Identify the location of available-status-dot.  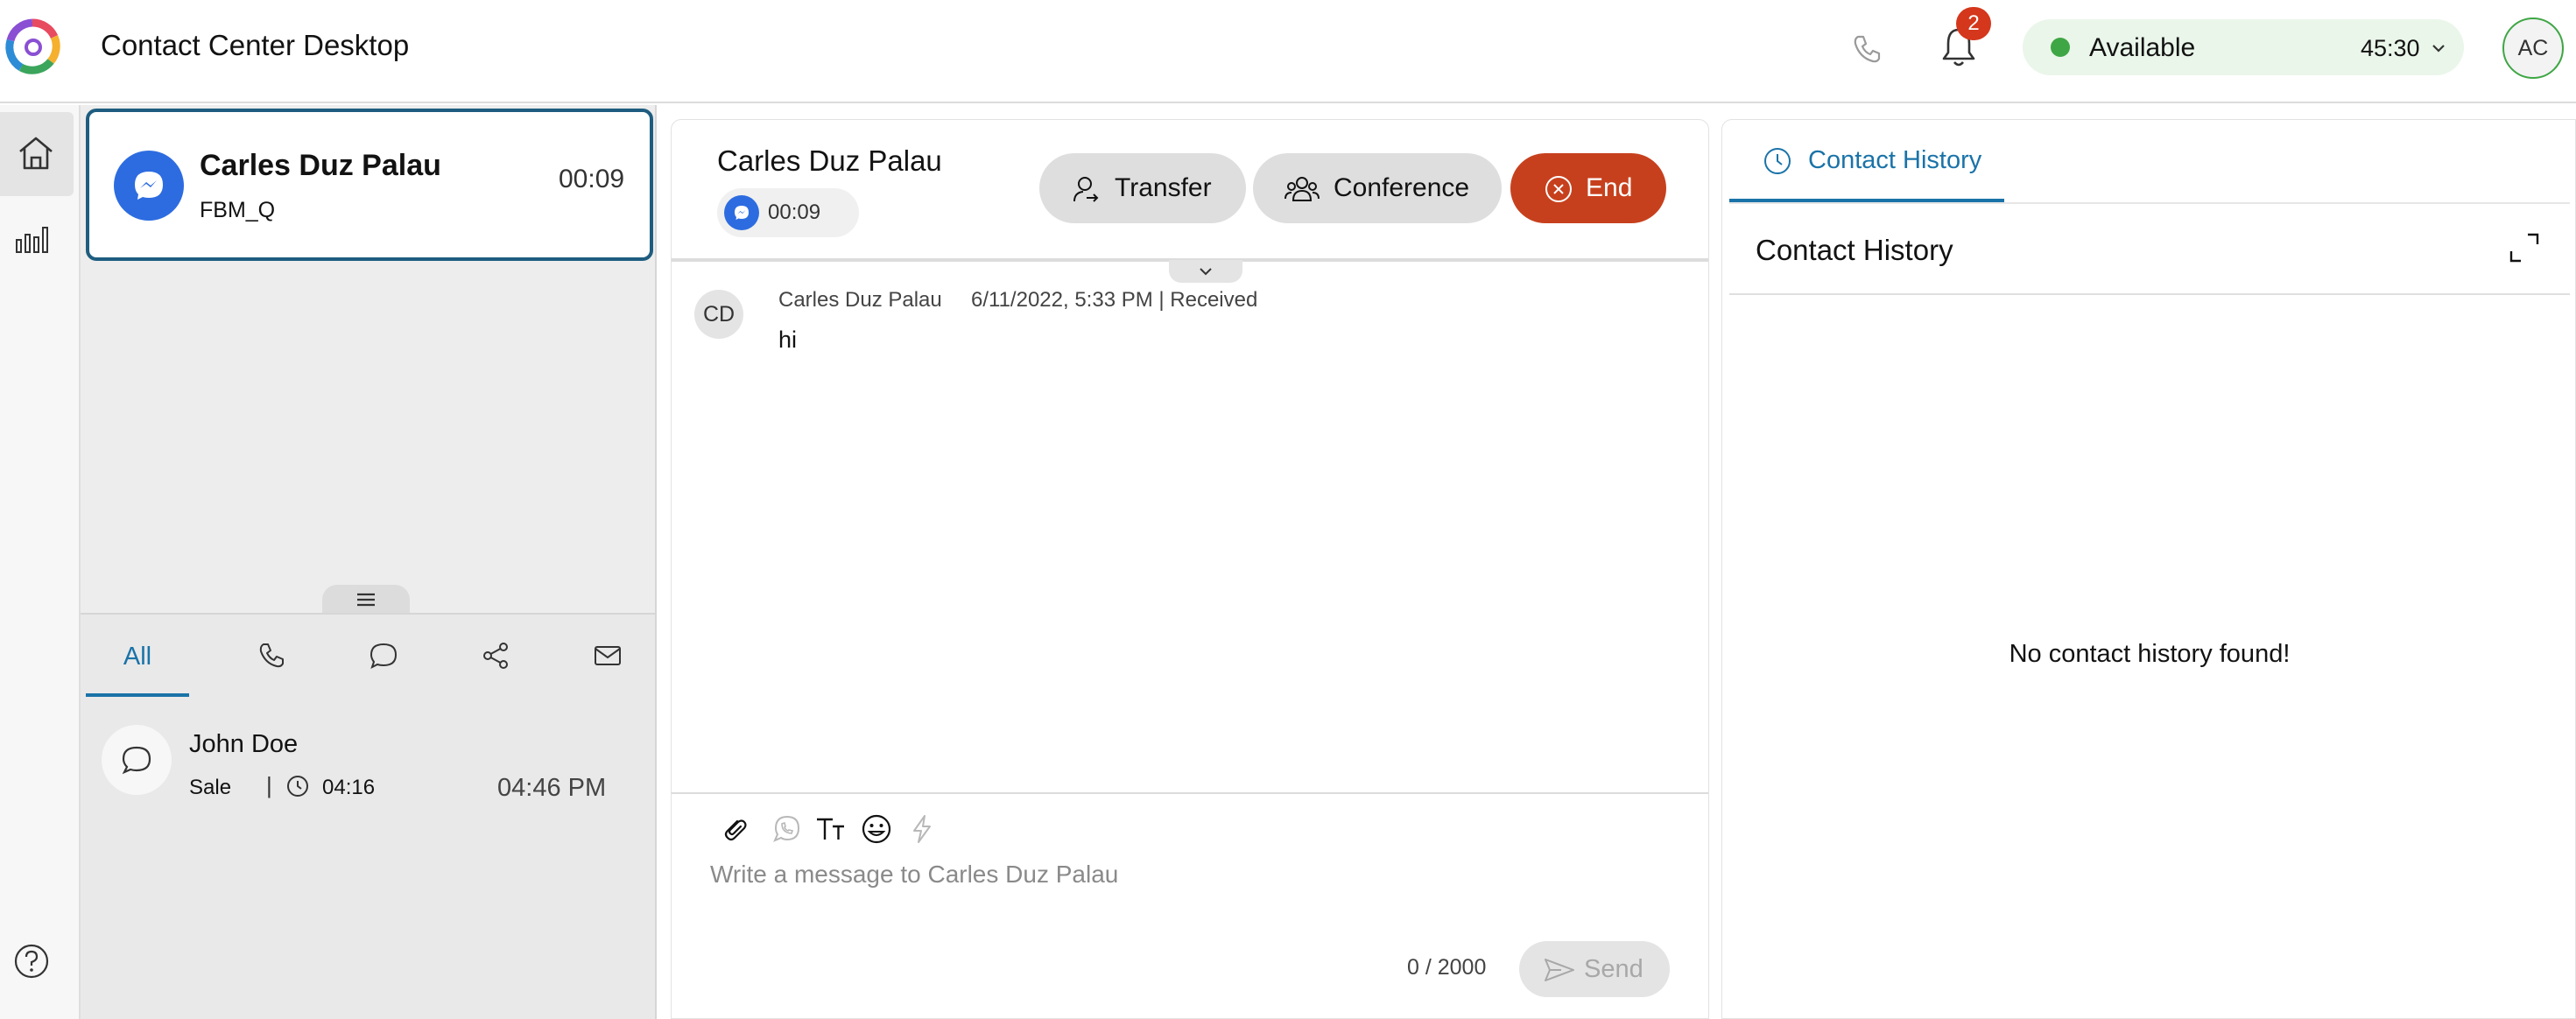
(2060, 48).